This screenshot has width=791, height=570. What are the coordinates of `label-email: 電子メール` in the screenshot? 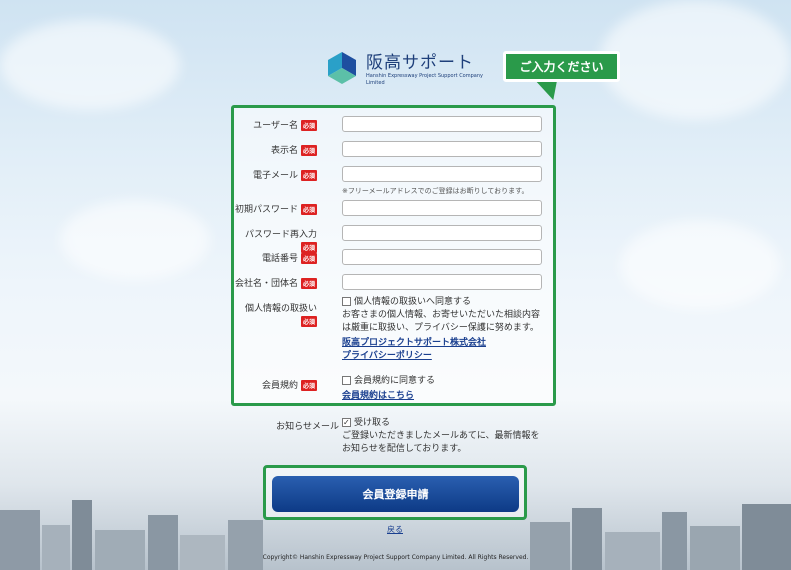 It's located at (275, 176).